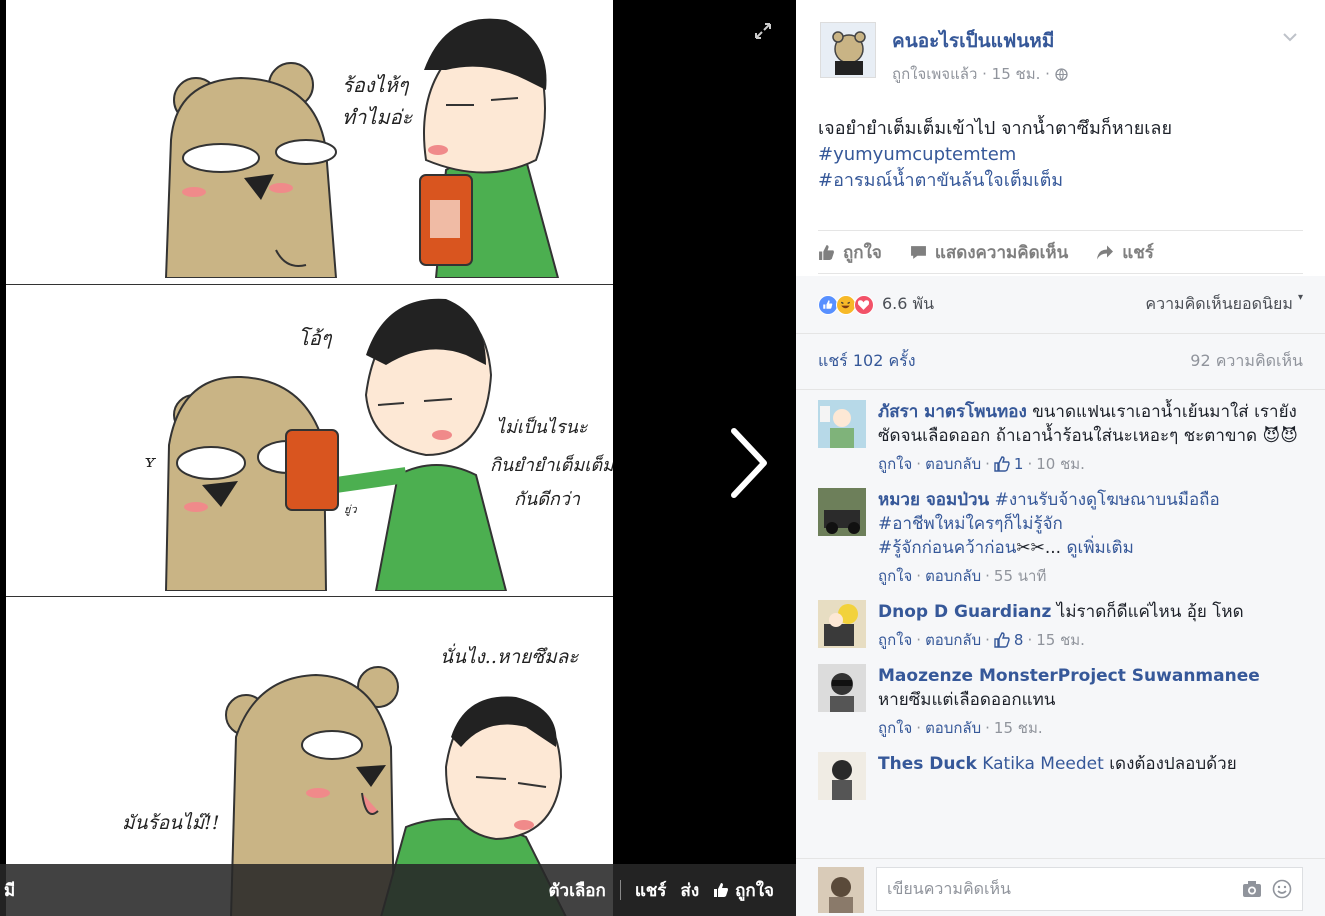 Image resolution: width=1325 pixels, height=916 pixels. What do you see at coordinates (1099, 548) in the screenshot?
I see `see-more-link: ดูเพิ่มเติม` at bounding box center [1099, 548].